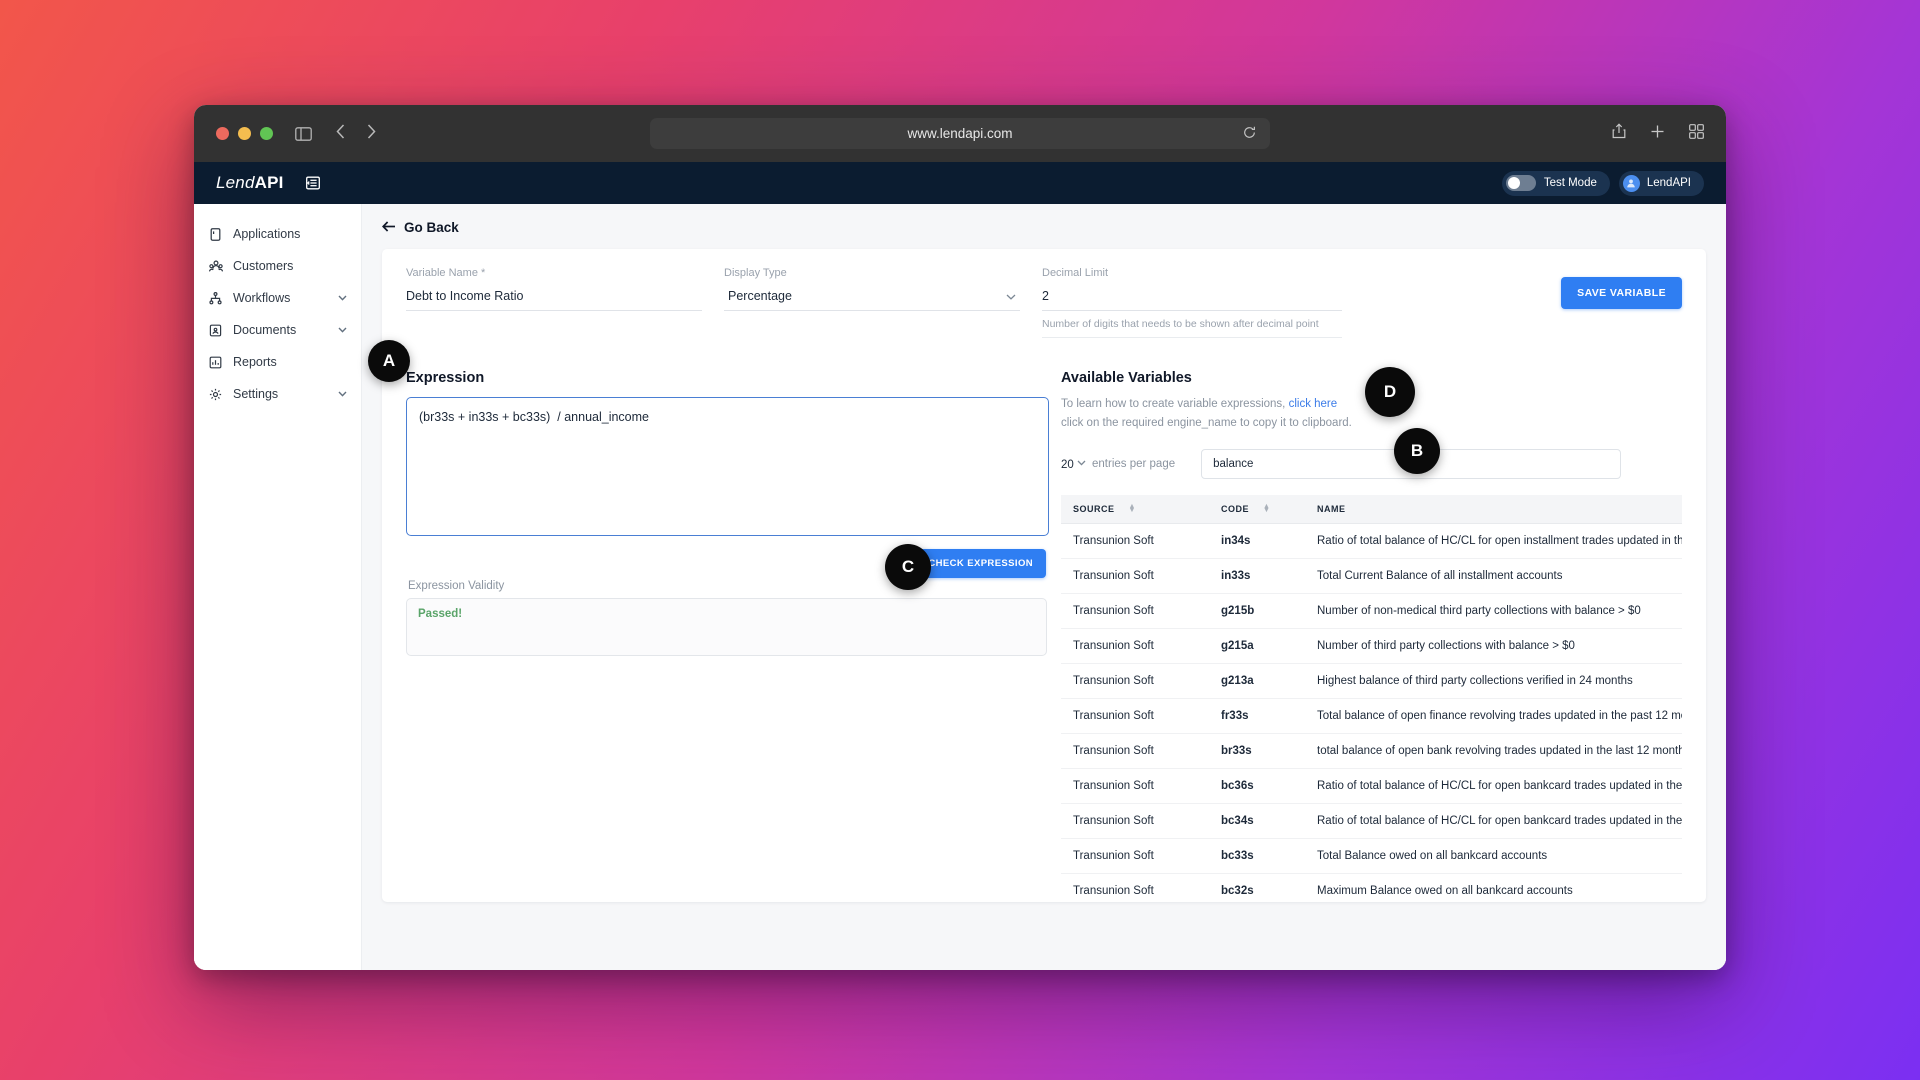  I want to click on cell-code: in33s, so click(1257, 576).